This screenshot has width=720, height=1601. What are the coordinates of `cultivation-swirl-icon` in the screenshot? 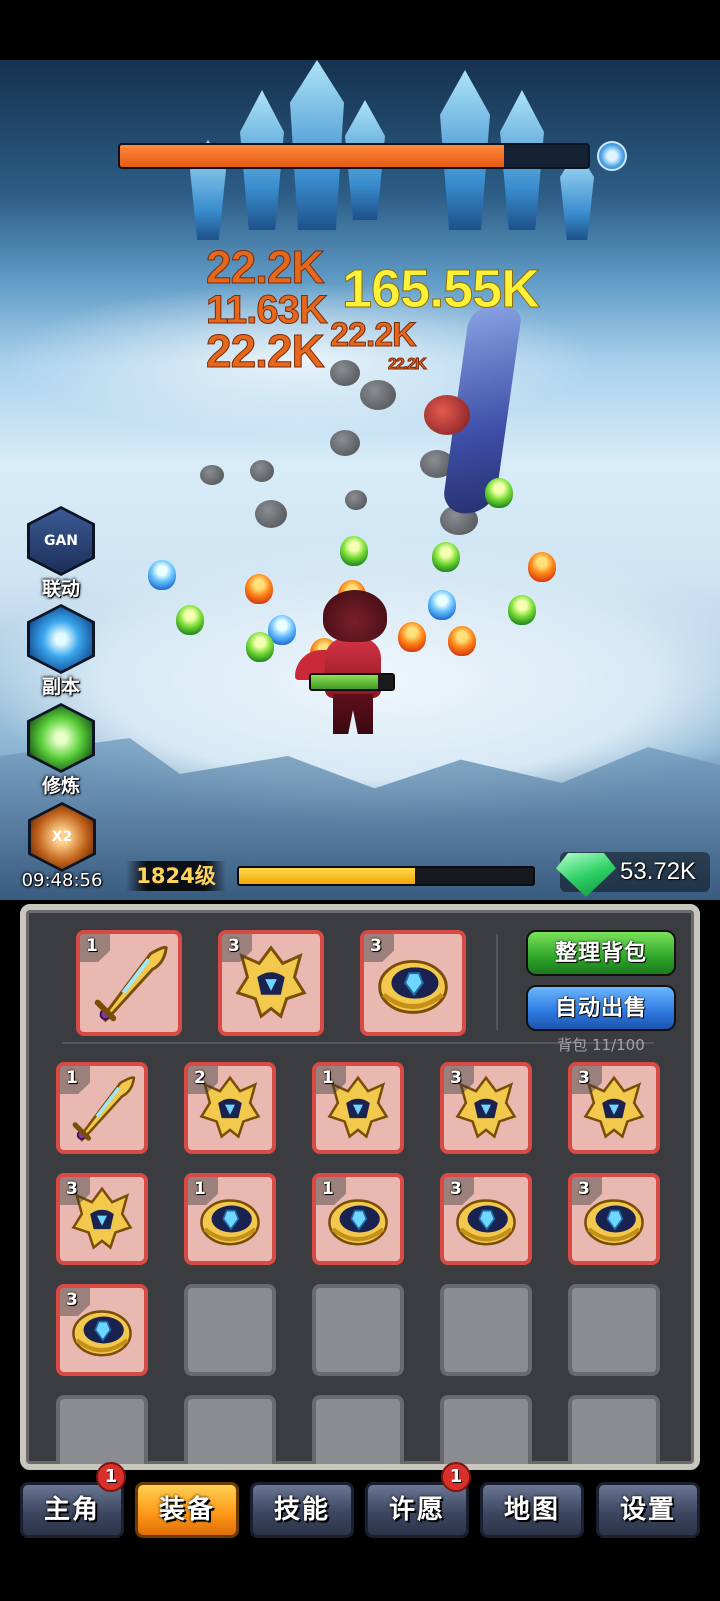 It's located at (61, 738).